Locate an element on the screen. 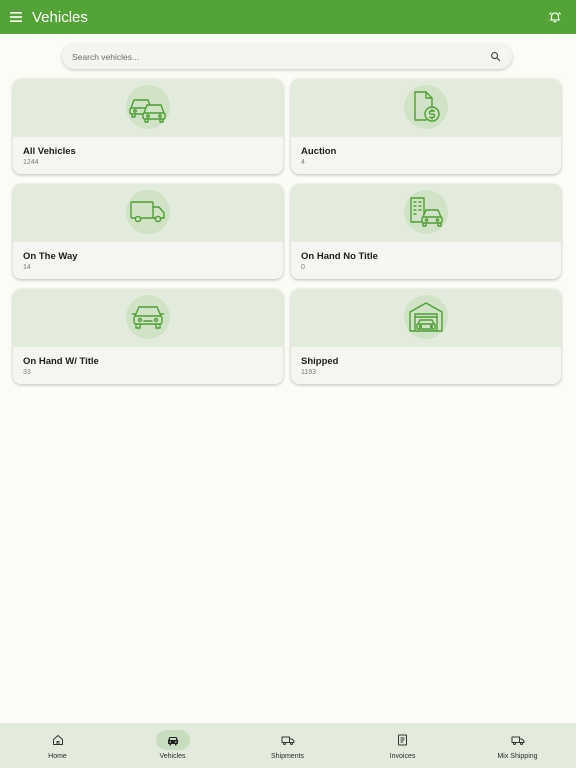 This screenshot has width=576, height=768. app-bar: Vehicles is located at coordinates (288, 17).